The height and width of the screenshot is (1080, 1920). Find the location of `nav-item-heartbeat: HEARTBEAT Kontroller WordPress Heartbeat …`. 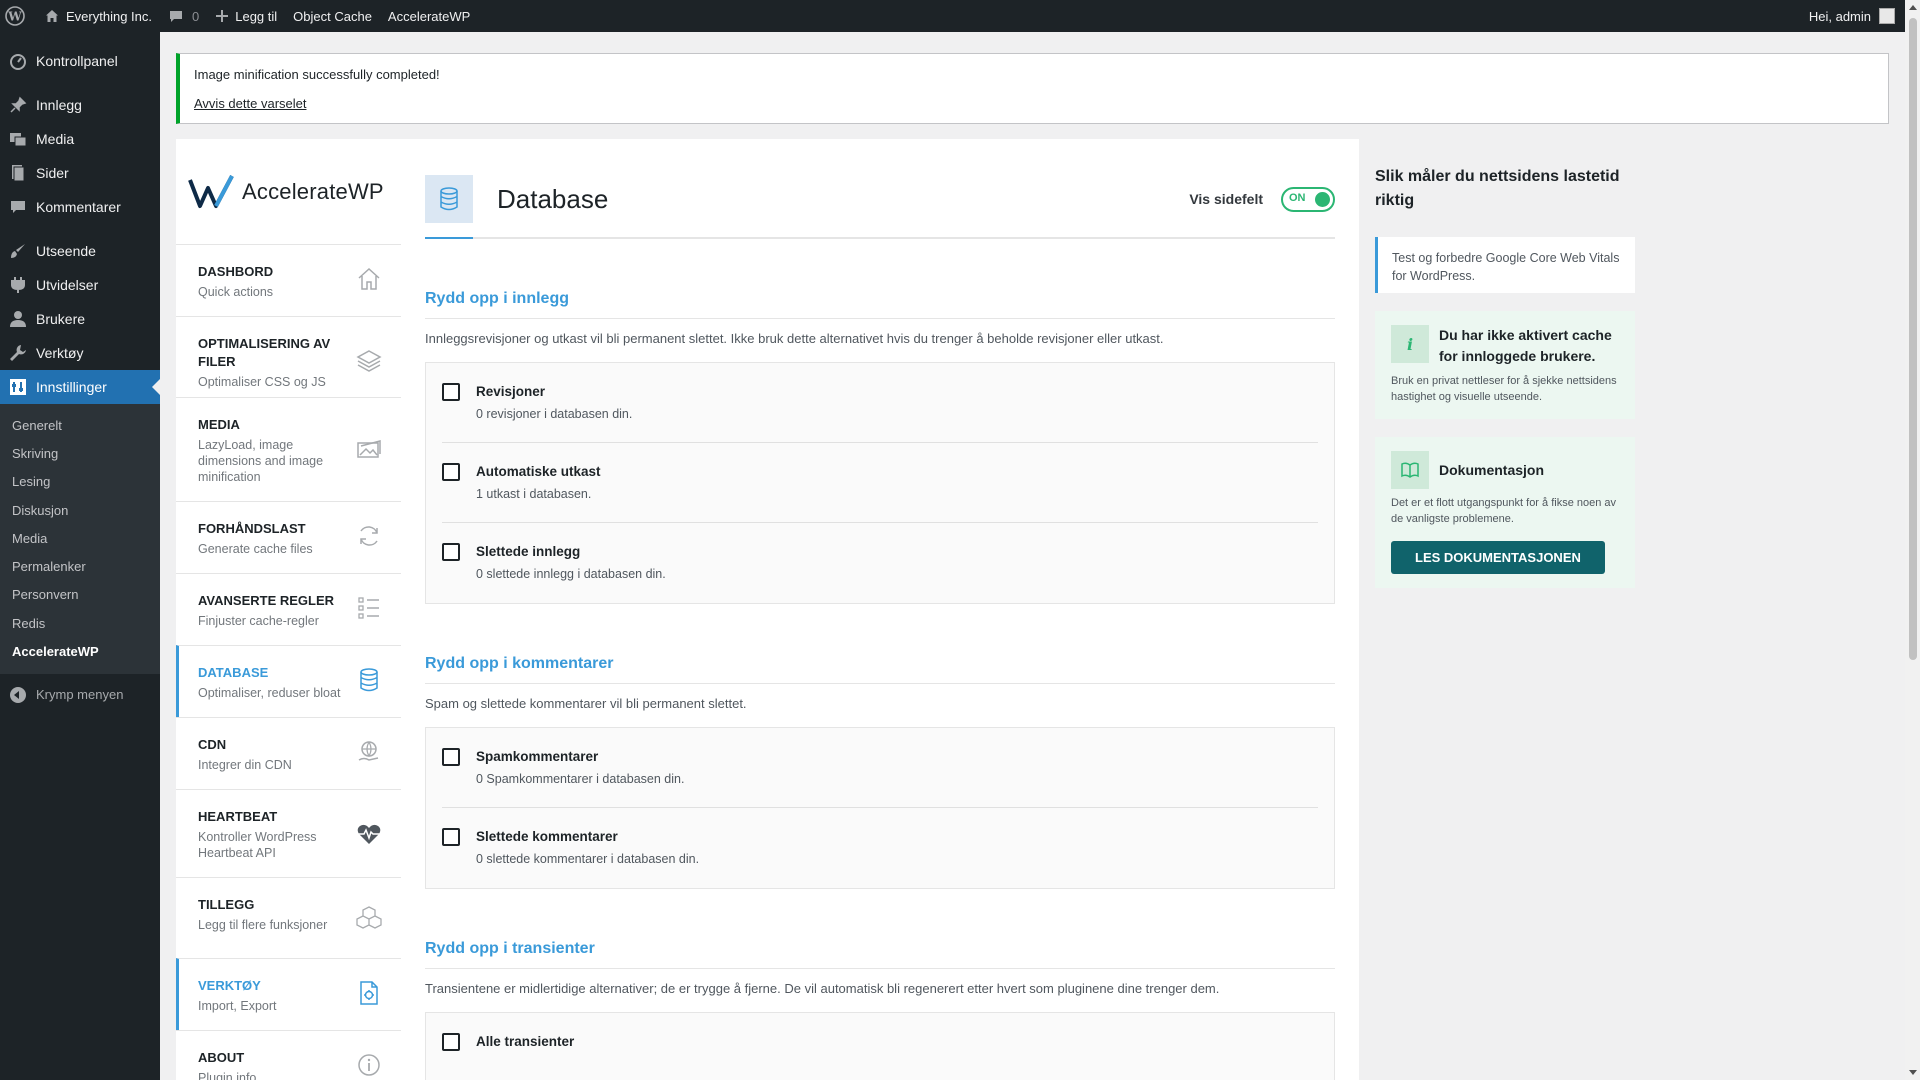

nav-item-heartbeat: HEARTBEAT Kontroller WordPress Heartbeat … is located at coordinates (288, 833).